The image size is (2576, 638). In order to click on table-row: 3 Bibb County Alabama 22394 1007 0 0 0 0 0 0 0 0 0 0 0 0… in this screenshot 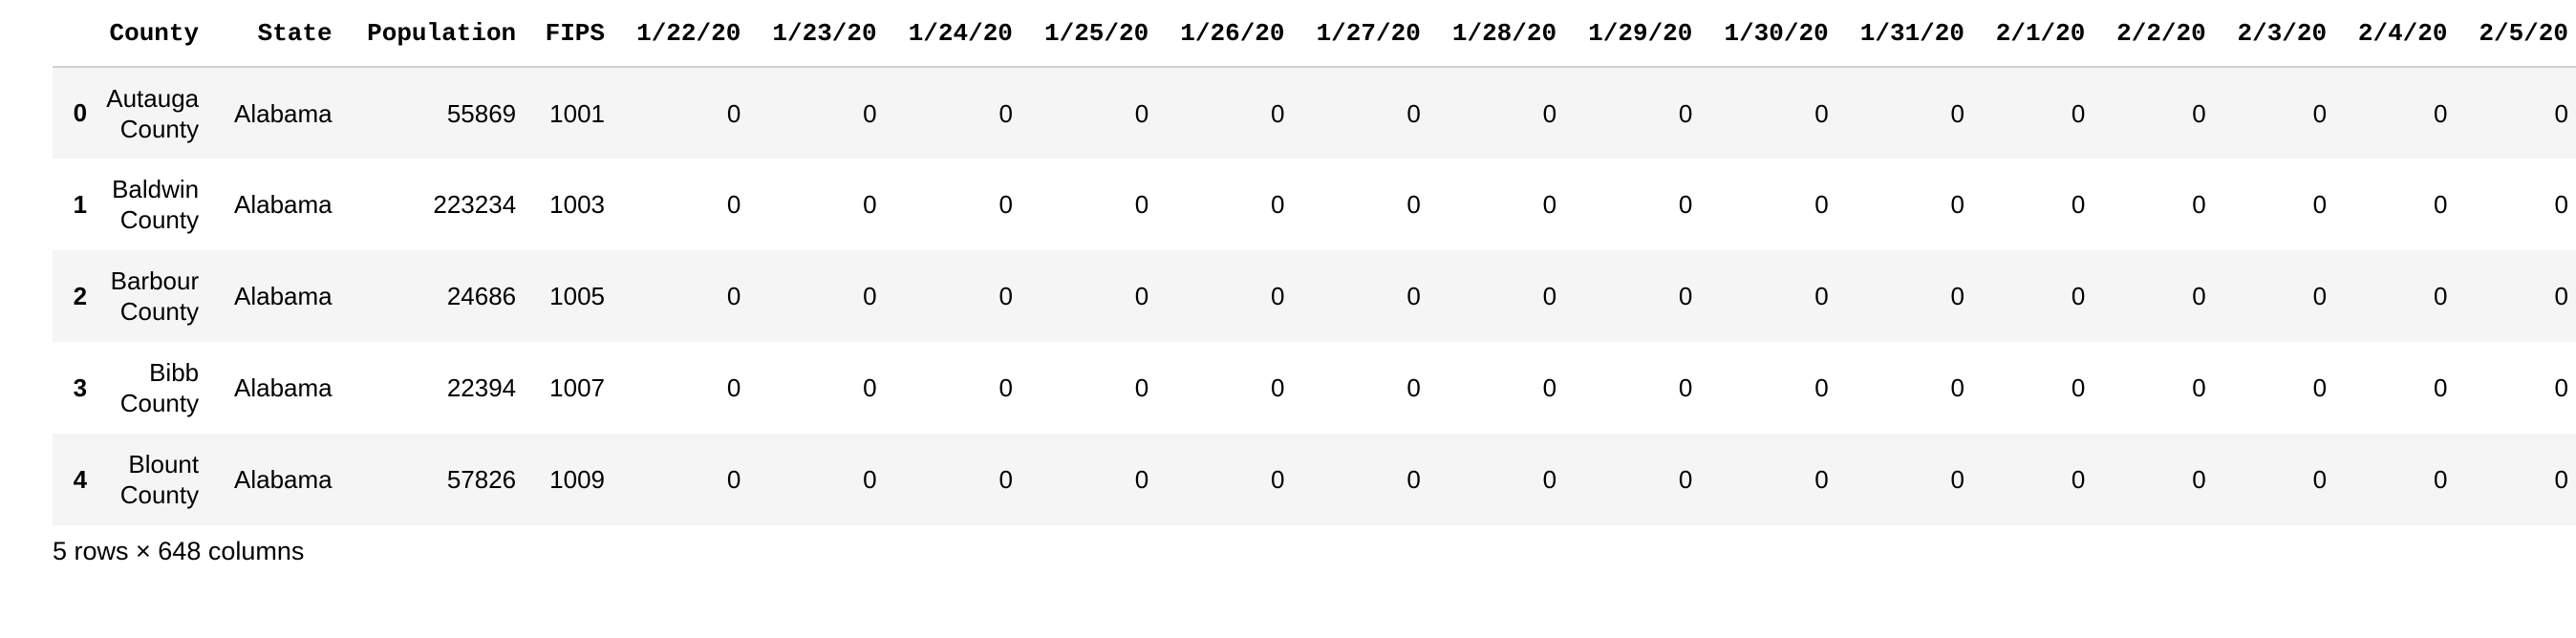, I will do `click(1314, 388)`.